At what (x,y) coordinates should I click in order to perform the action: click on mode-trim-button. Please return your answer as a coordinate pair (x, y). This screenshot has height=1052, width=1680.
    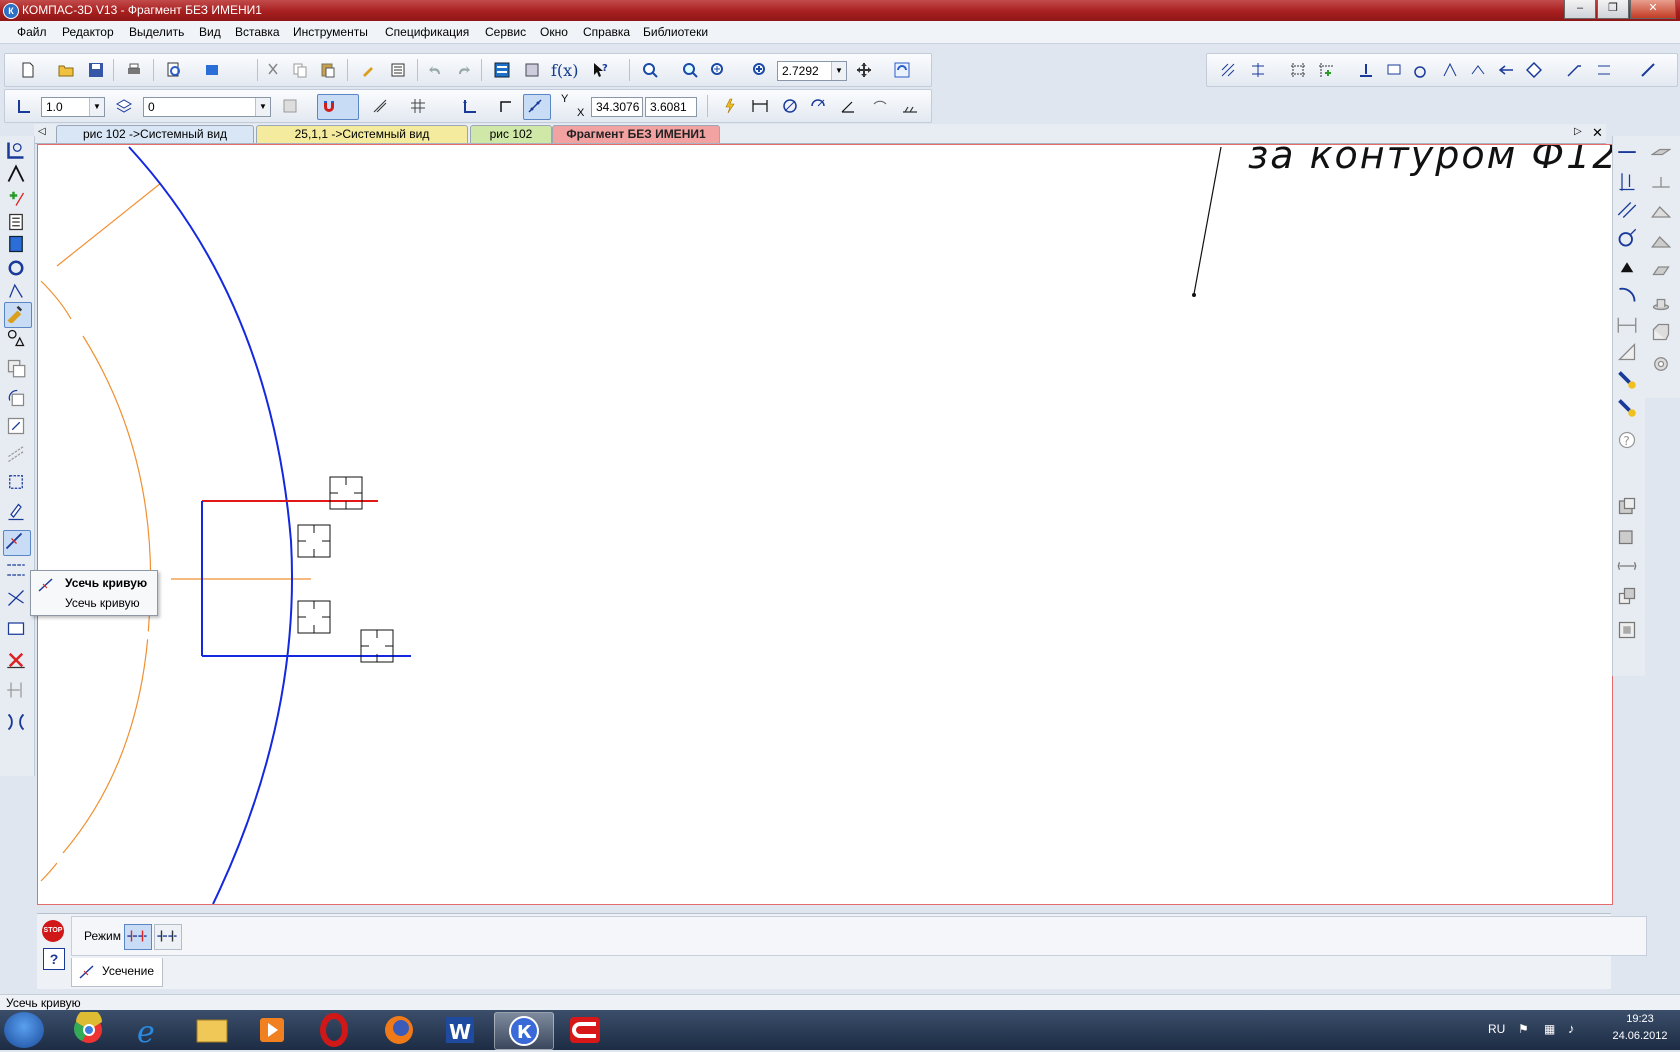
    Looking at the image, I should click on (138, 937).